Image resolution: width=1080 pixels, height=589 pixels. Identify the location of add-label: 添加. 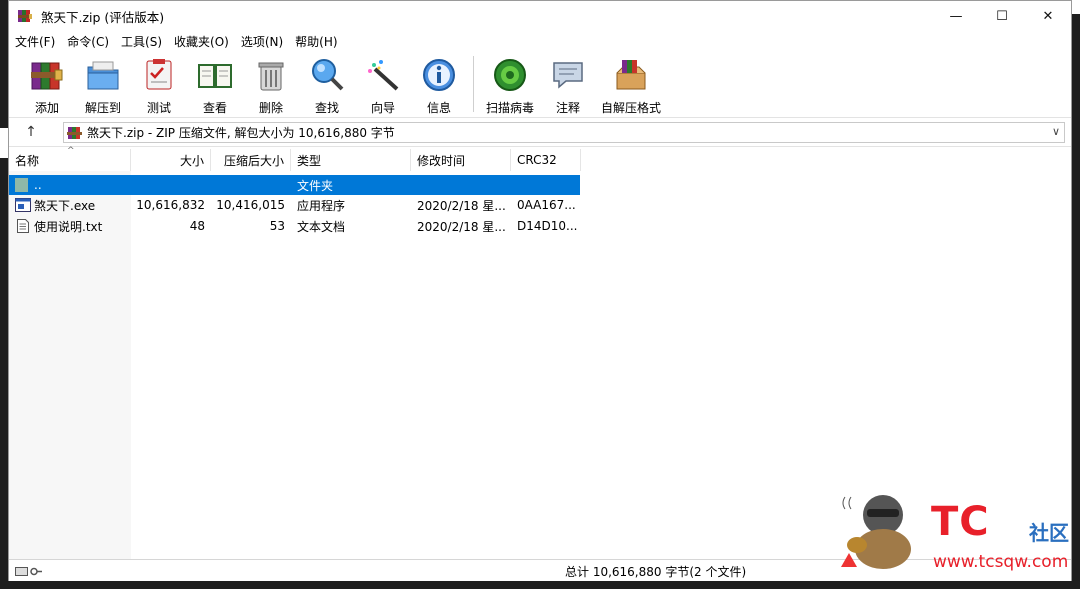
(46, 108).